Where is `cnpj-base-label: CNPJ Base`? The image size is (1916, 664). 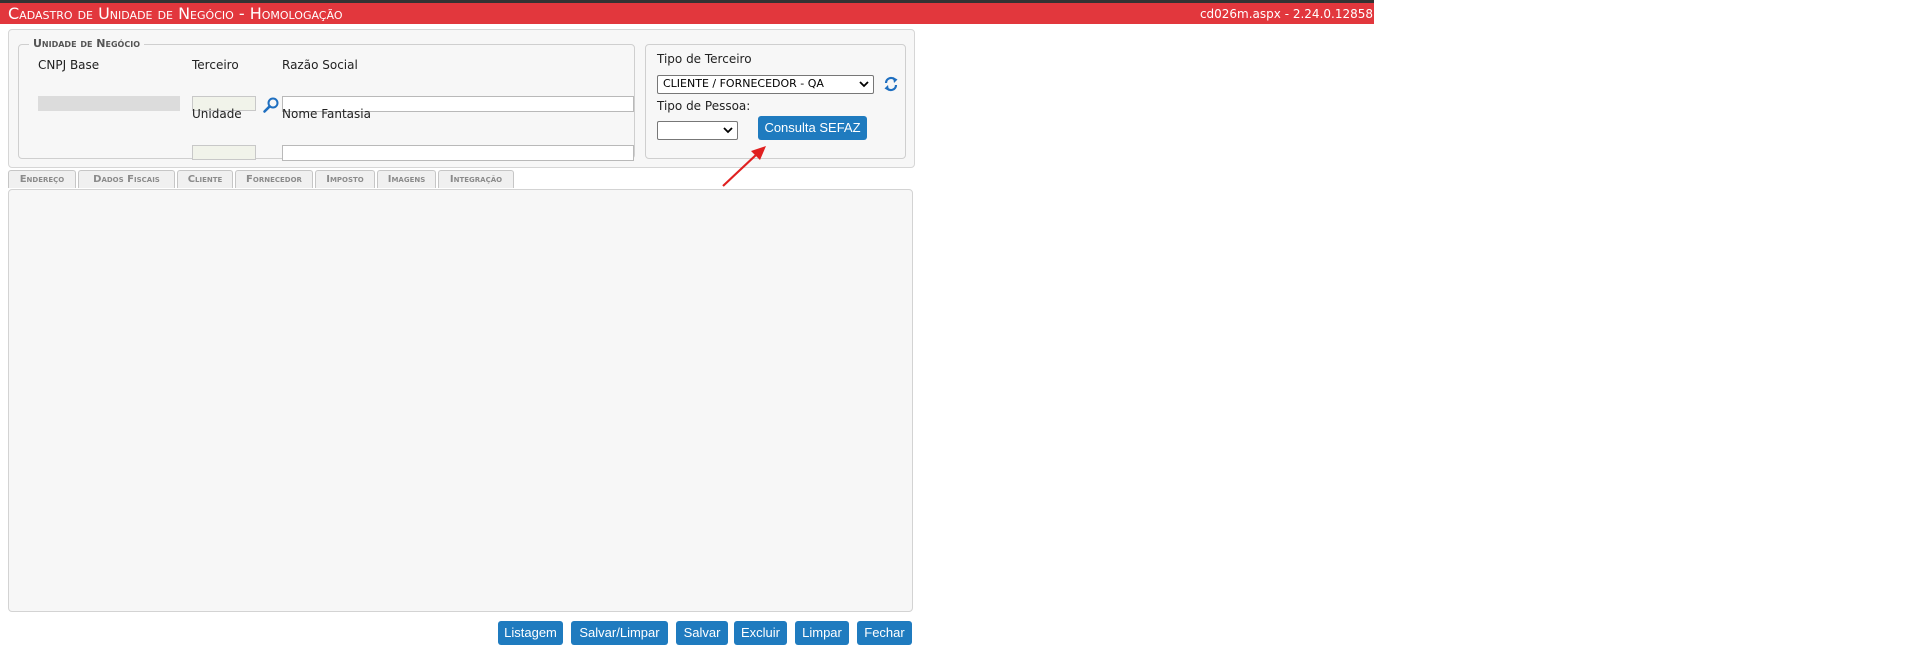 cnpj-base-label: CNPJ Base is located at coordinates (69, 65).